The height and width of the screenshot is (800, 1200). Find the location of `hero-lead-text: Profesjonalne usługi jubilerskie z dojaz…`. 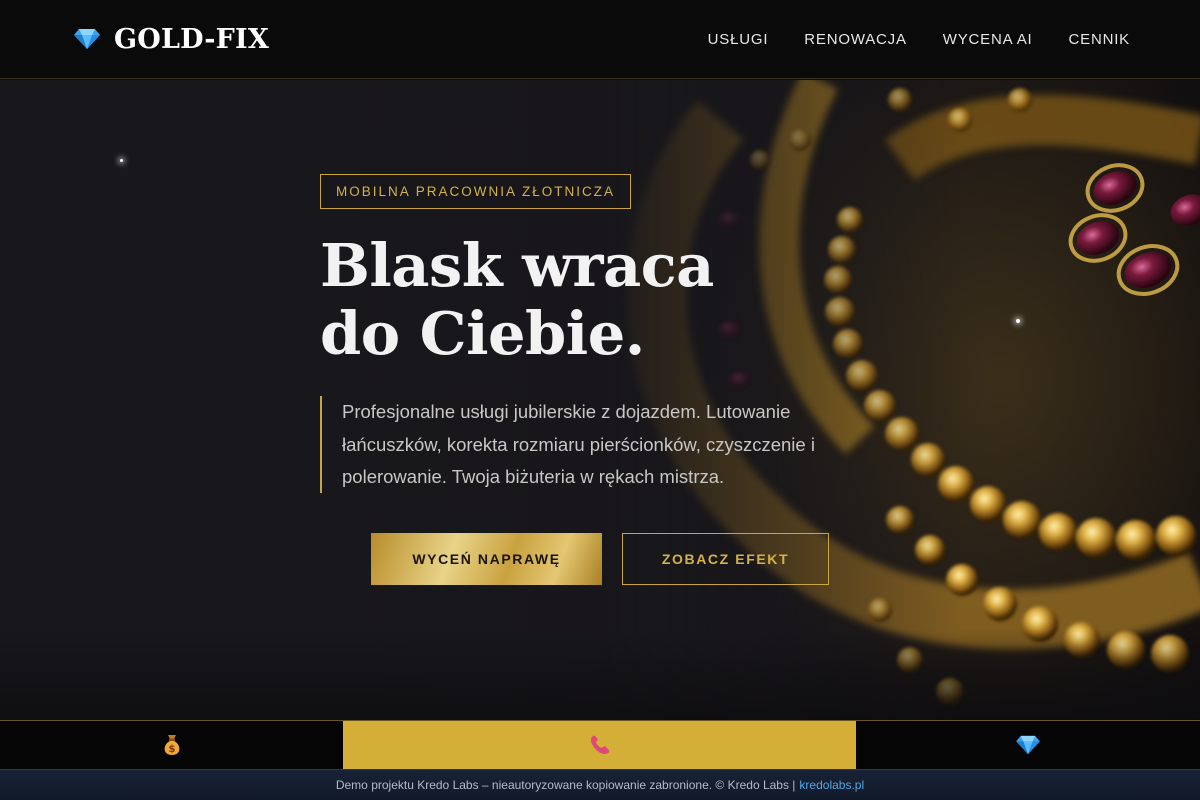

hero-lead-text: Profesjonalne usługi jubilerskie z dojaz… is located at coordinates (600, 444).